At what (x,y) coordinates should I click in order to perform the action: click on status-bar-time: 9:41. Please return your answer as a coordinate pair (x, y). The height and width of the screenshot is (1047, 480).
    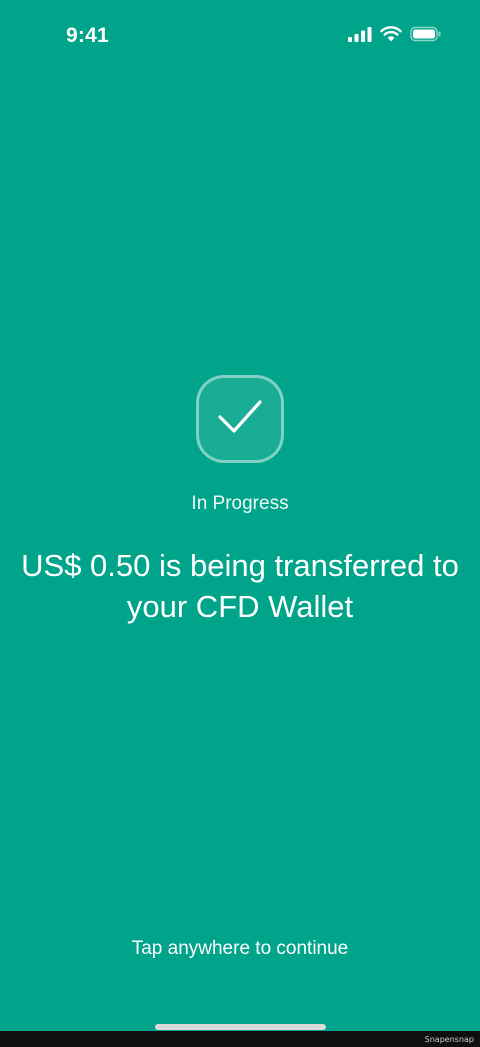
    Looking at the image, I should click on (87, 35).